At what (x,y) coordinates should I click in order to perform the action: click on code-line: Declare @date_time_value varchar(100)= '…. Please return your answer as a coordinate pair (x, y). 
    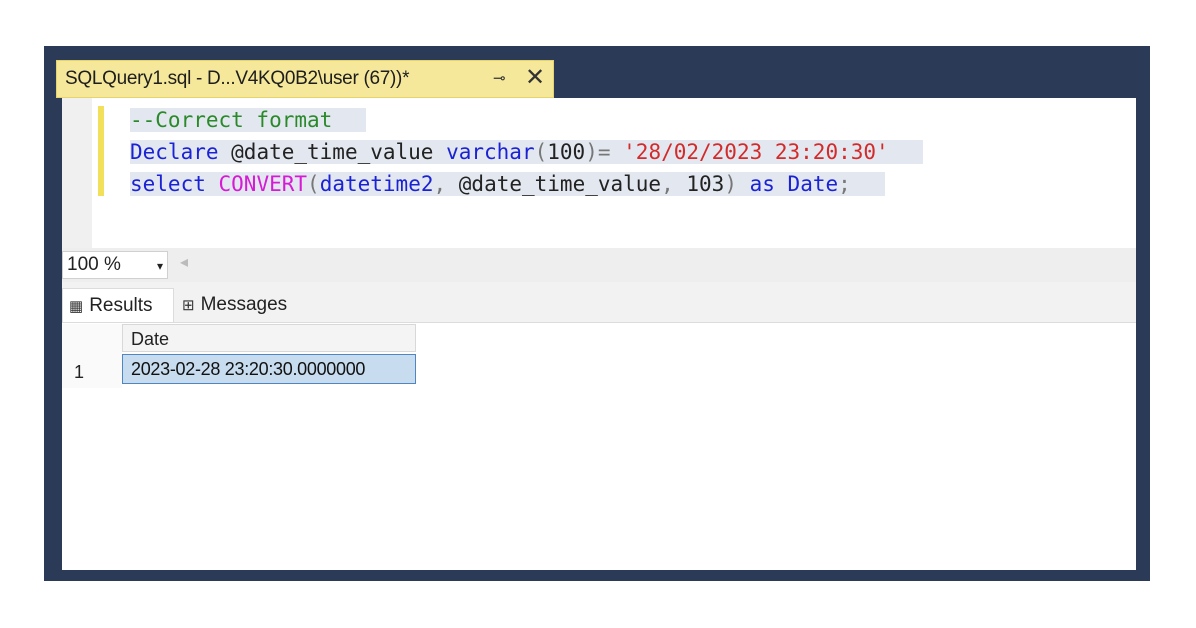
    Looking at the image, I should click on (526, 152).